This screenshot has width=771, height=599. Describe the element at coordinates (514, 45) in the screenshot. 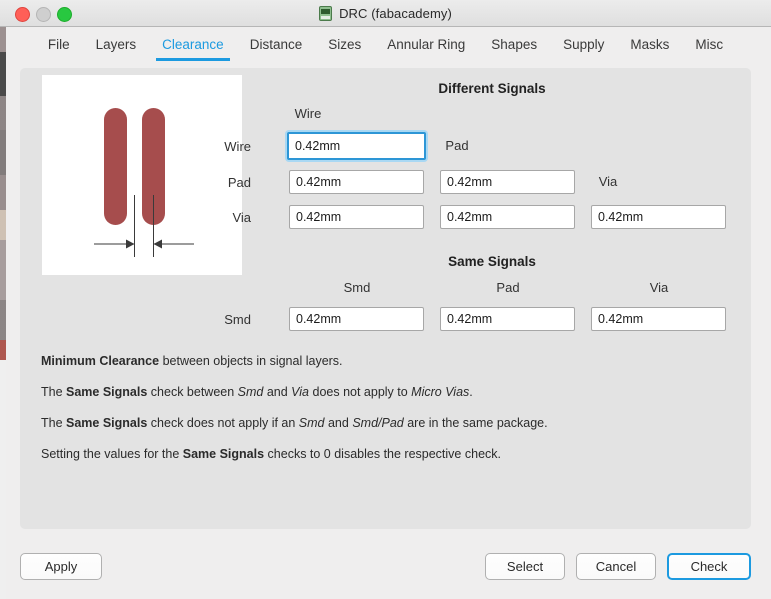

I see `tab-shapes: Shapes` at that location.